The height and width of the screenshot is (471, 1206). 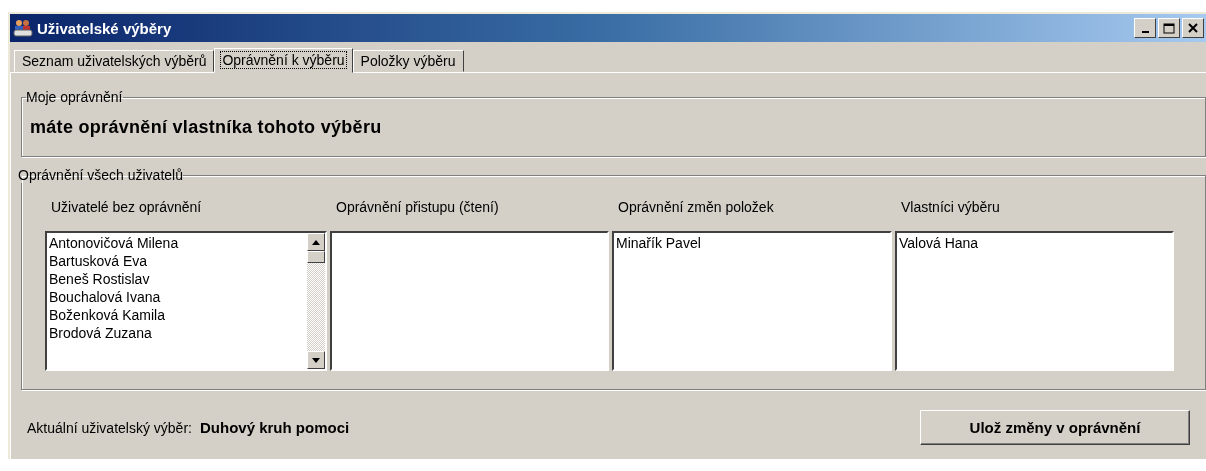 I want to click on close-icon, so click(x=1193, y=28).